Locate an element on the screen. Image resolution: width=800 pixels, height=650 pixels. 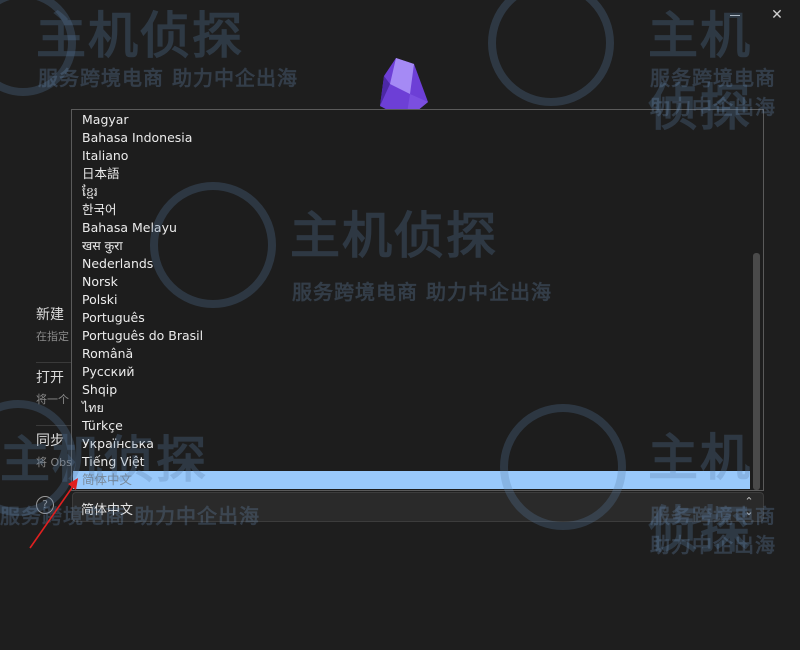
language-option: Nederlands is located at coordinates (412, 264).